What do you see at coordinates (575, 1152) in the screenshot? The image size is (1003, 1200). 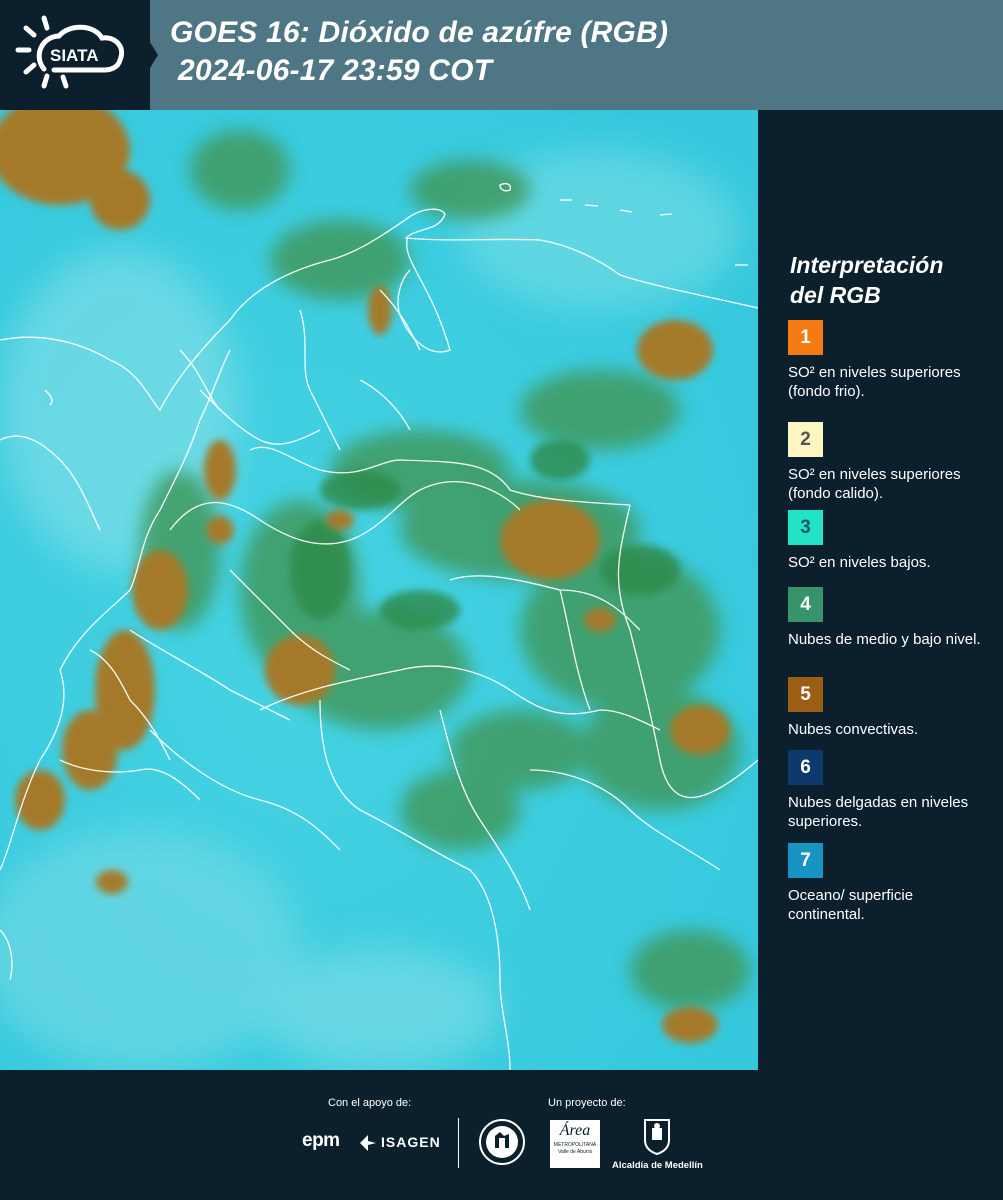 I see `area-logo-sub2: Valle de Aburrá` at bounding box center [575, 1152].